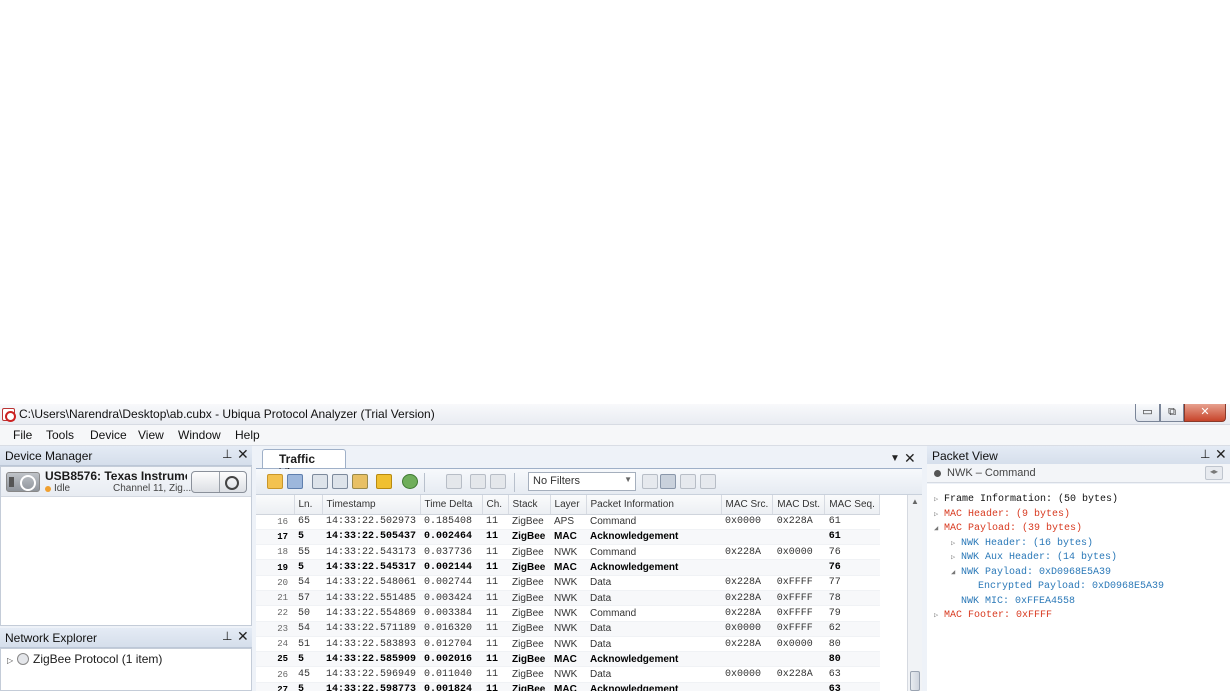 The width and height of the screenshot is (1230, 691). What do you see at coordinates (747, 674) in the screenshot?
I see `cell-src: 0x0000` at bounding box center [747, 674].